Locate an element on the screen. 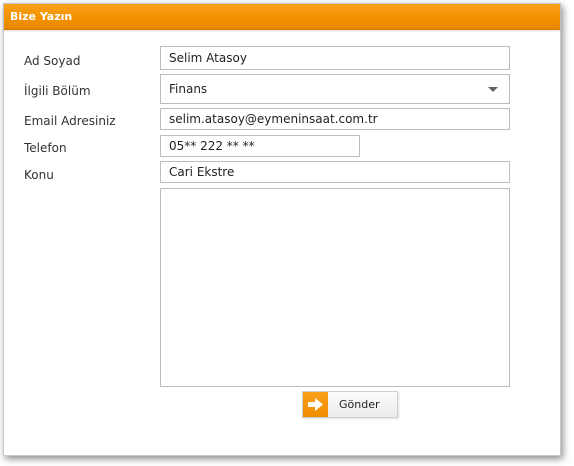 The image size is (574, 466). send-button: Gönder is located at coordinates (350, 404).